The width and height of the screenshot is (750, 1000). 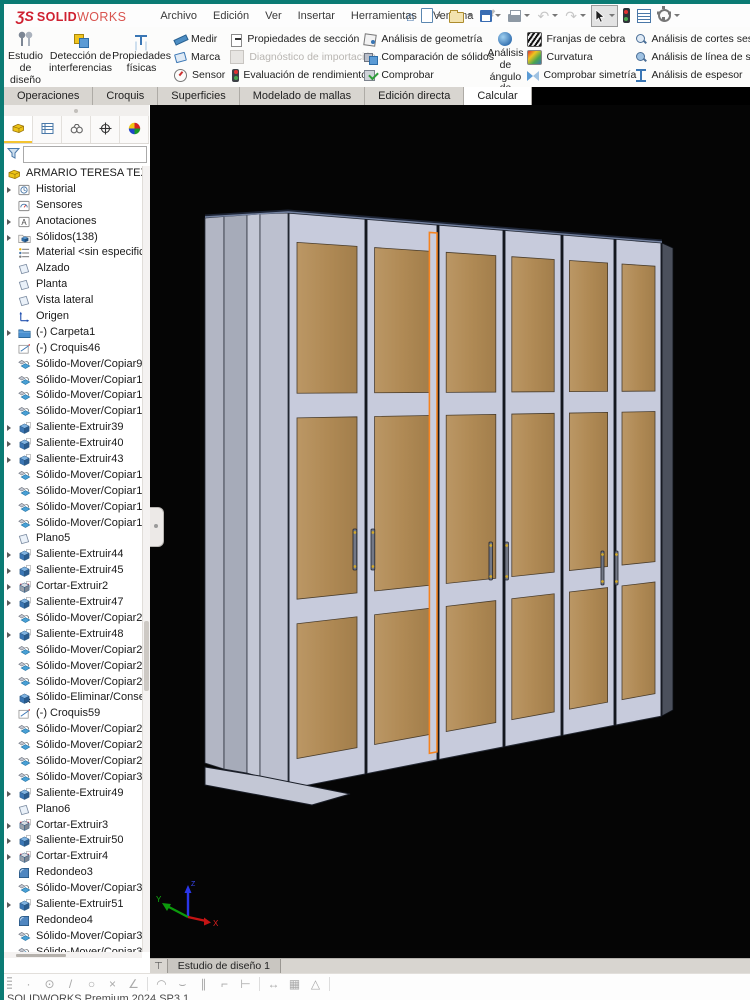 What do you see at coordinates (73, 905) in the screenshot?
I see `tree-item-saliente-extruir51: Saliente-Extruir51` at bounding box center [73, 905].